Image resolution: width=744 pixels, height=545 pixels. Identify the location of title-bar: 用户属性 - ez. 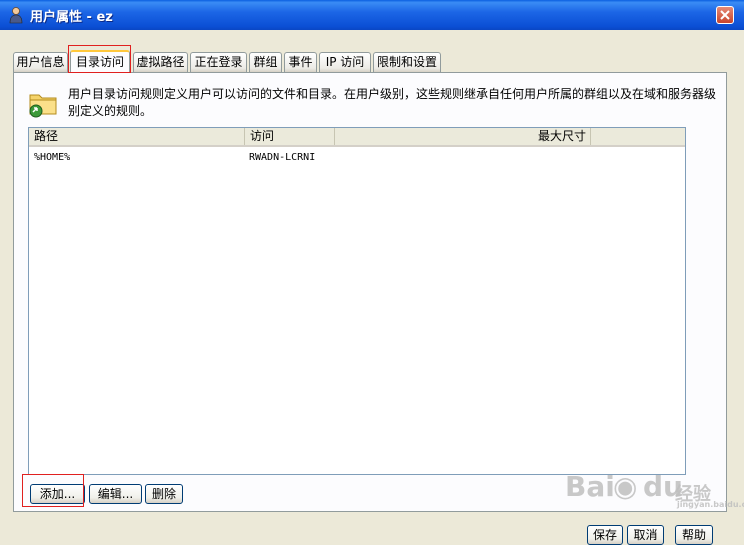
(372, 15).